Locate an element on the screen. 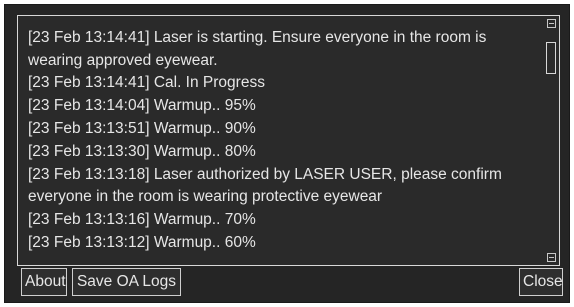 The height and width of the screenshot is (307, 574). log-line: [23 Feb 13:13:12] Warmup.. 60% is located at coordinates (142, 242).